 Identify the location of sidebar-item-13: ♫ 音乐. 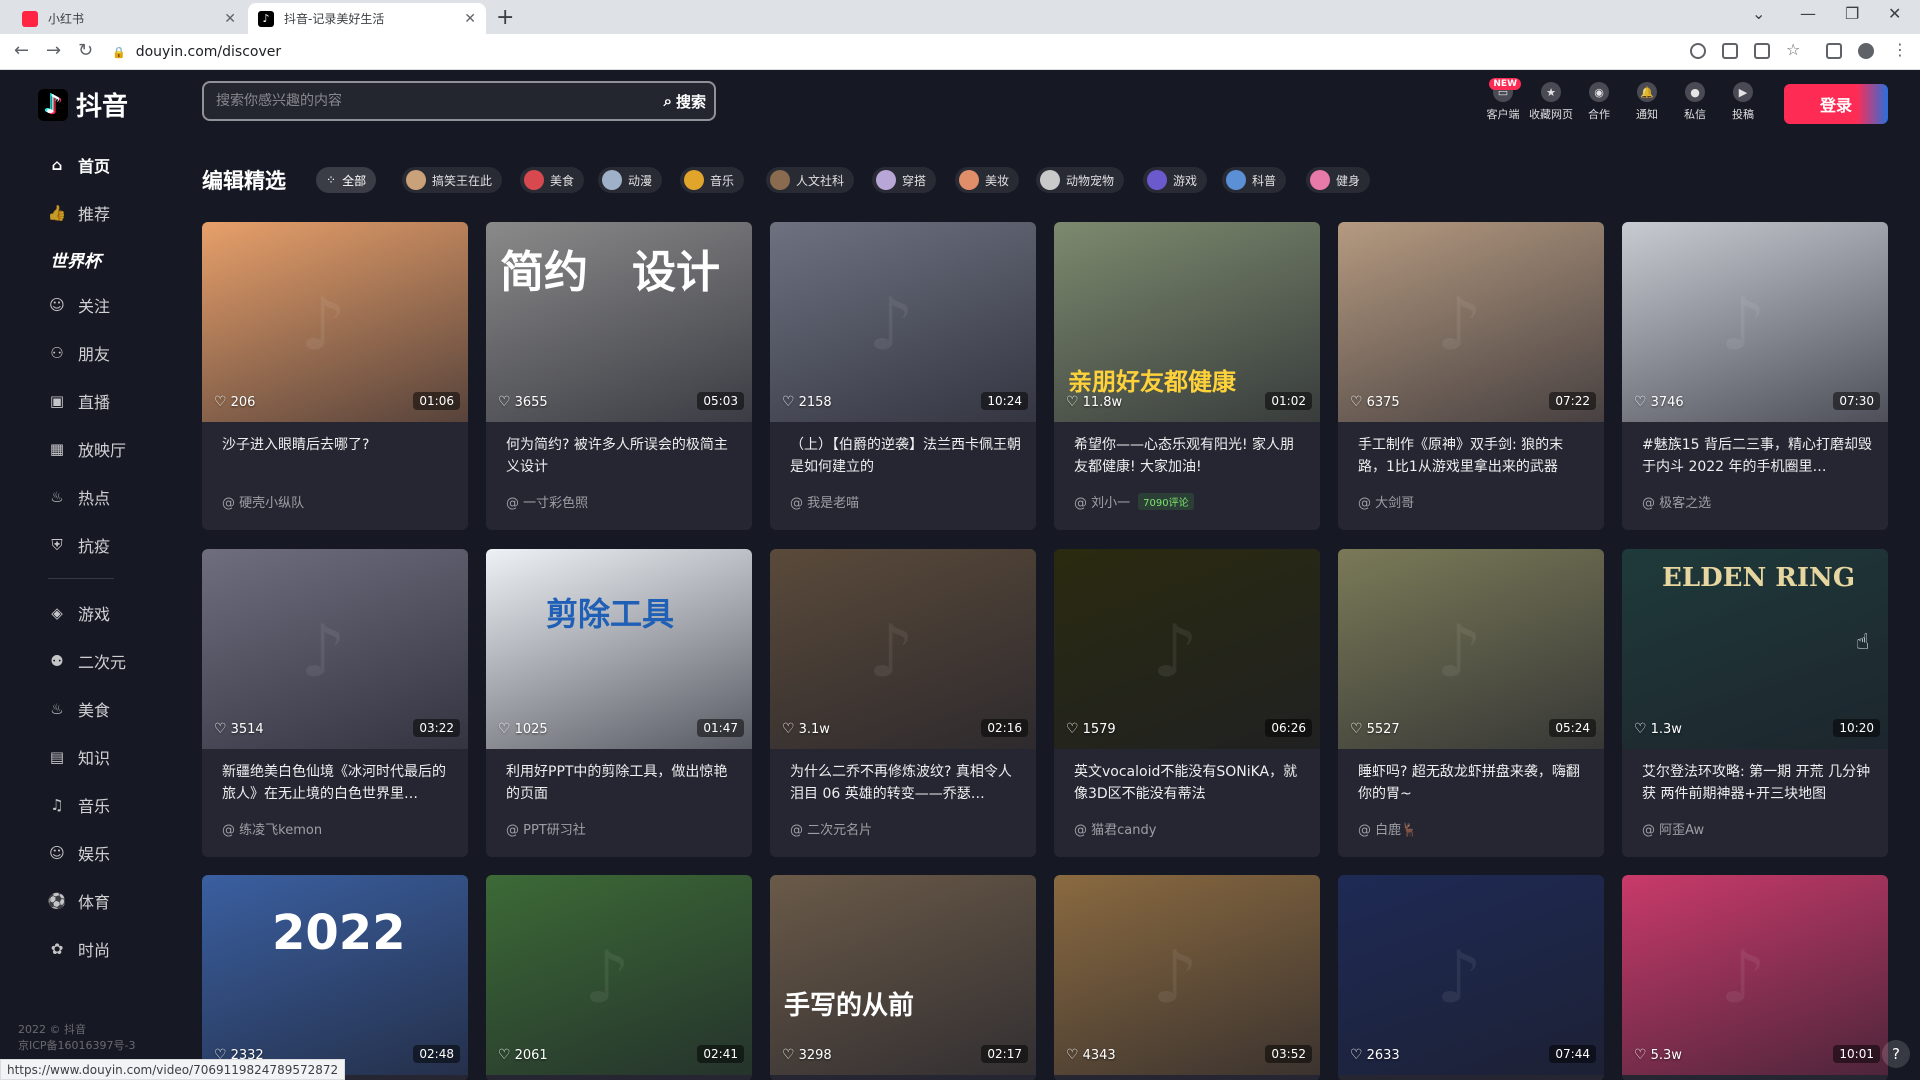
(79, 805).